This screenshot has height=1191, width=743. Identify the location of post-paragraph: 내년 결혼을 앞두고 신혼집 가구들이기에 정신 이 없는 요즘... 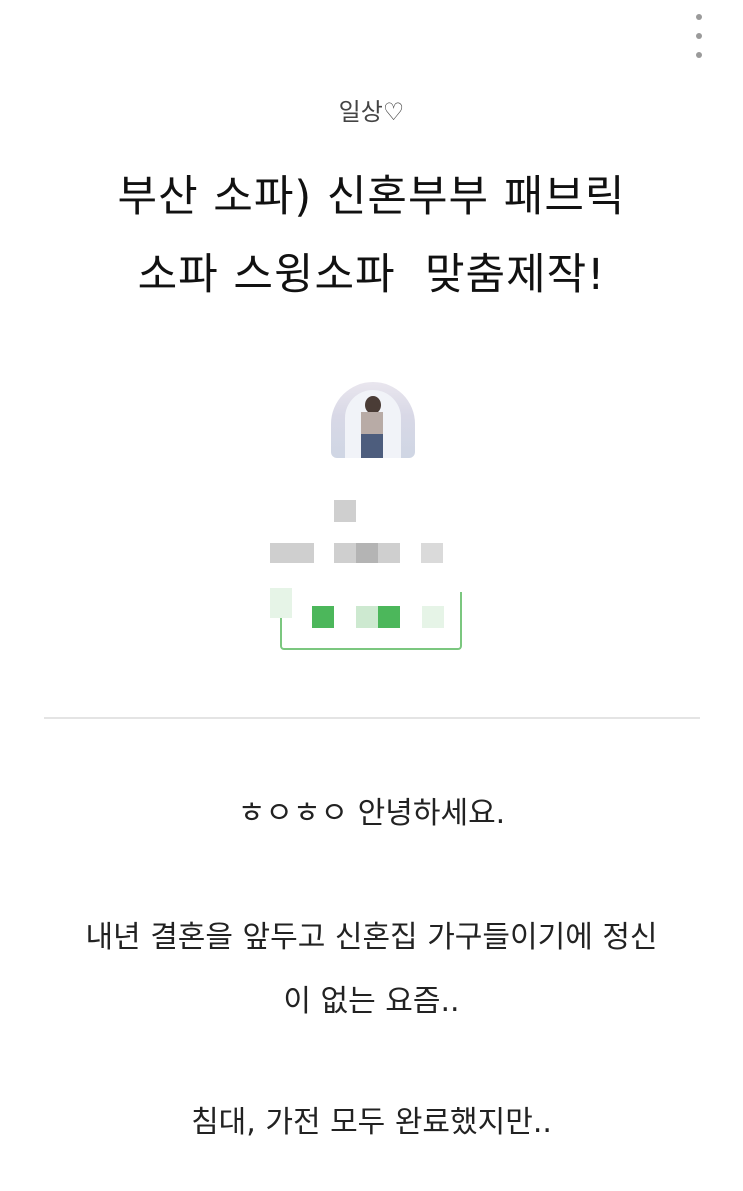
(371, 970).